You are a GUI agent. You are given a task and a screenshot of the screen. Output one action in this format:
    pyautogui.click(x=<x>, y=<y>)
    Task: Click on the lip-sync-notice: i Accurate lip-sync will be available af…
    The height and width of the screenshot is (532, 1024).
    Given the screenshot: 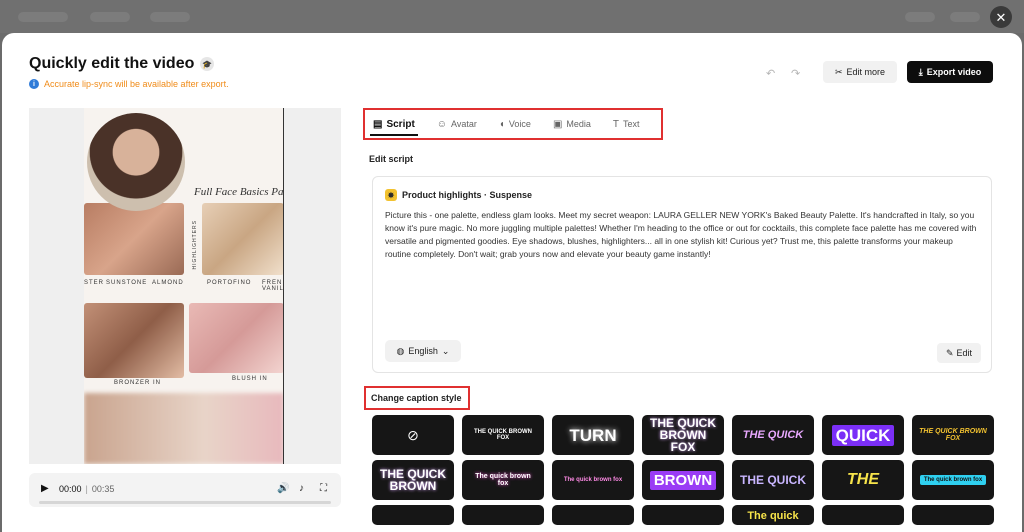 What is the action you would take?
    pyautogui.click(x=129, y=84)
    